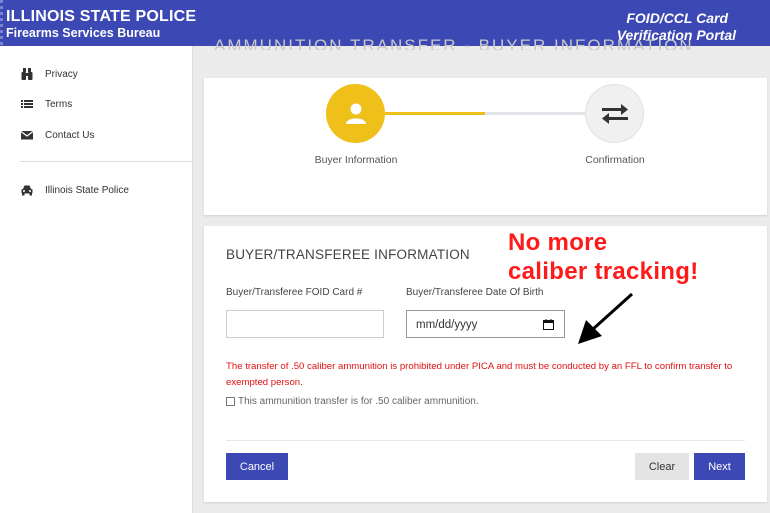 This screenshot has width=770, height=513. Describe the element at coordinates (485, 324) in the screenshot. I see `date-of-birth-input: mm/dd/yyyy` at that location.